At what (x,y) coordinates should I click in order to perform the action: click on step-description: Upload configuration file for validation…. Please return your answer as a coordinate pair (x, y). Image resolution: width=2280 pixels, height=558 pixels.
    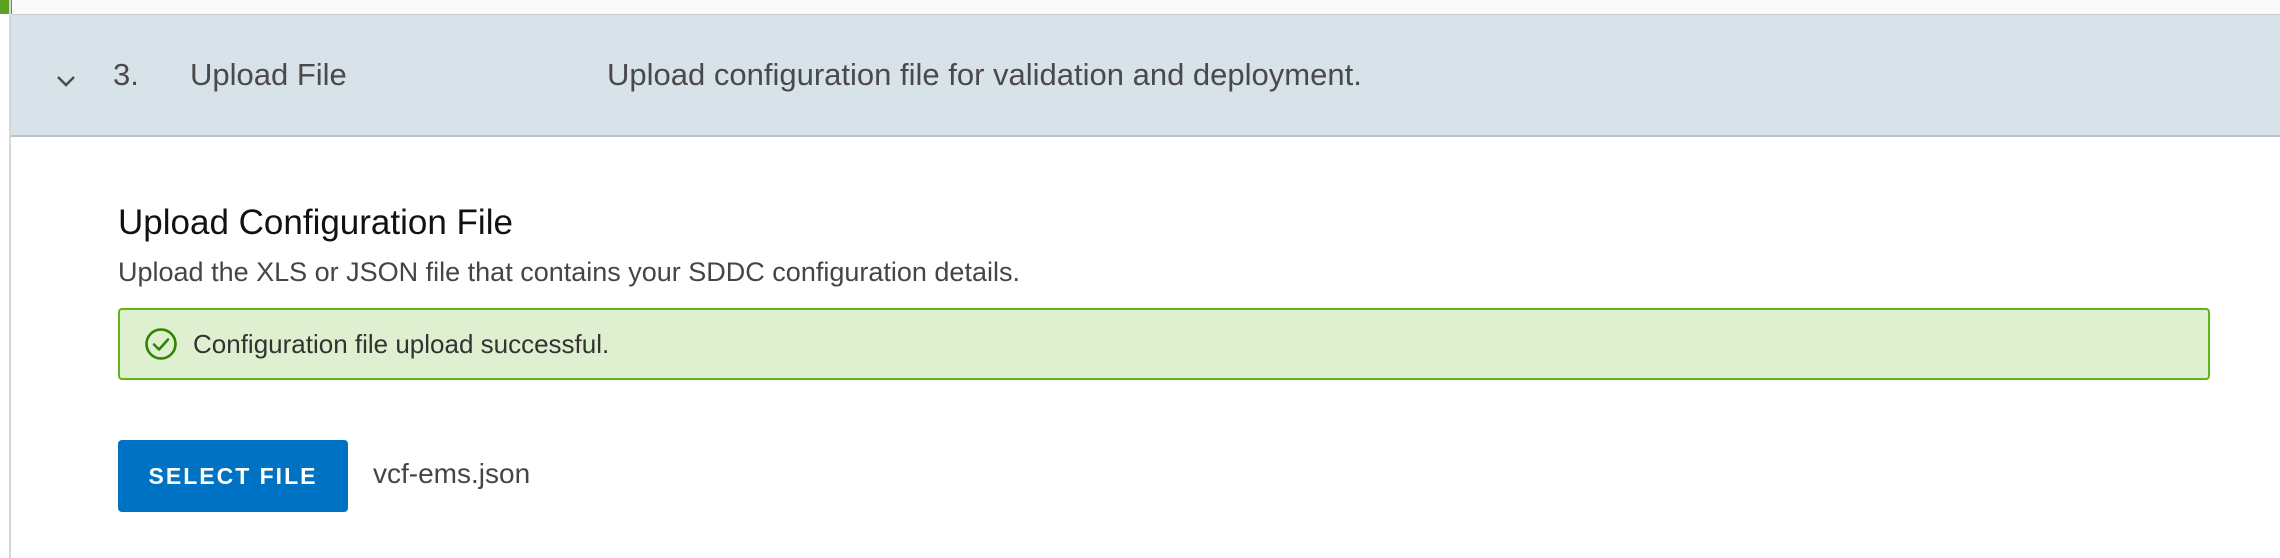
    Looking at the image, I should click on (984, 74).